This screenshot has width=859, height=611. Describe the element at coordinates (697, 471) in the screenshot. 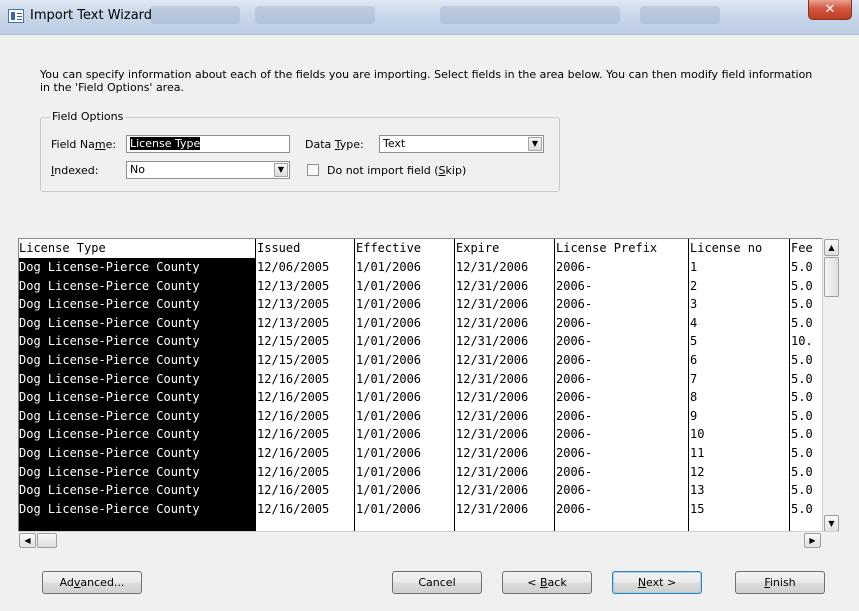

I see `cell-license-no: 12` at that location.